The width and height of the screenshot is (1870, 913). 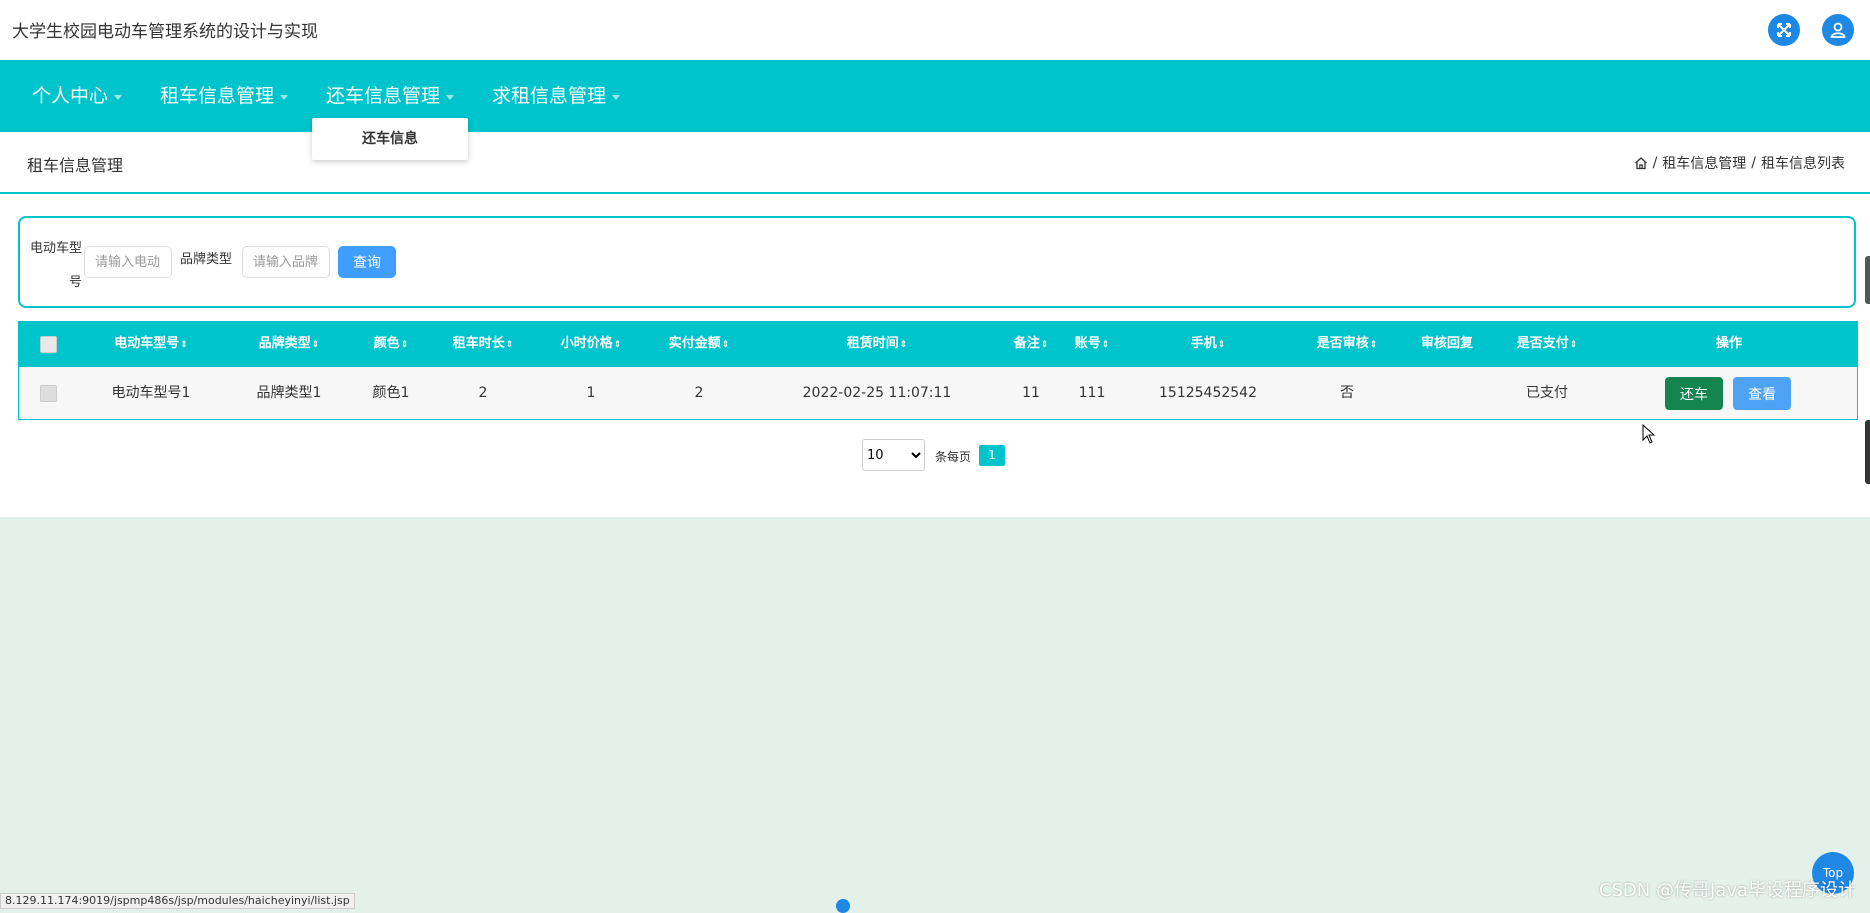 I want to click on view-button: 查看, so click(x=1762, y=393).